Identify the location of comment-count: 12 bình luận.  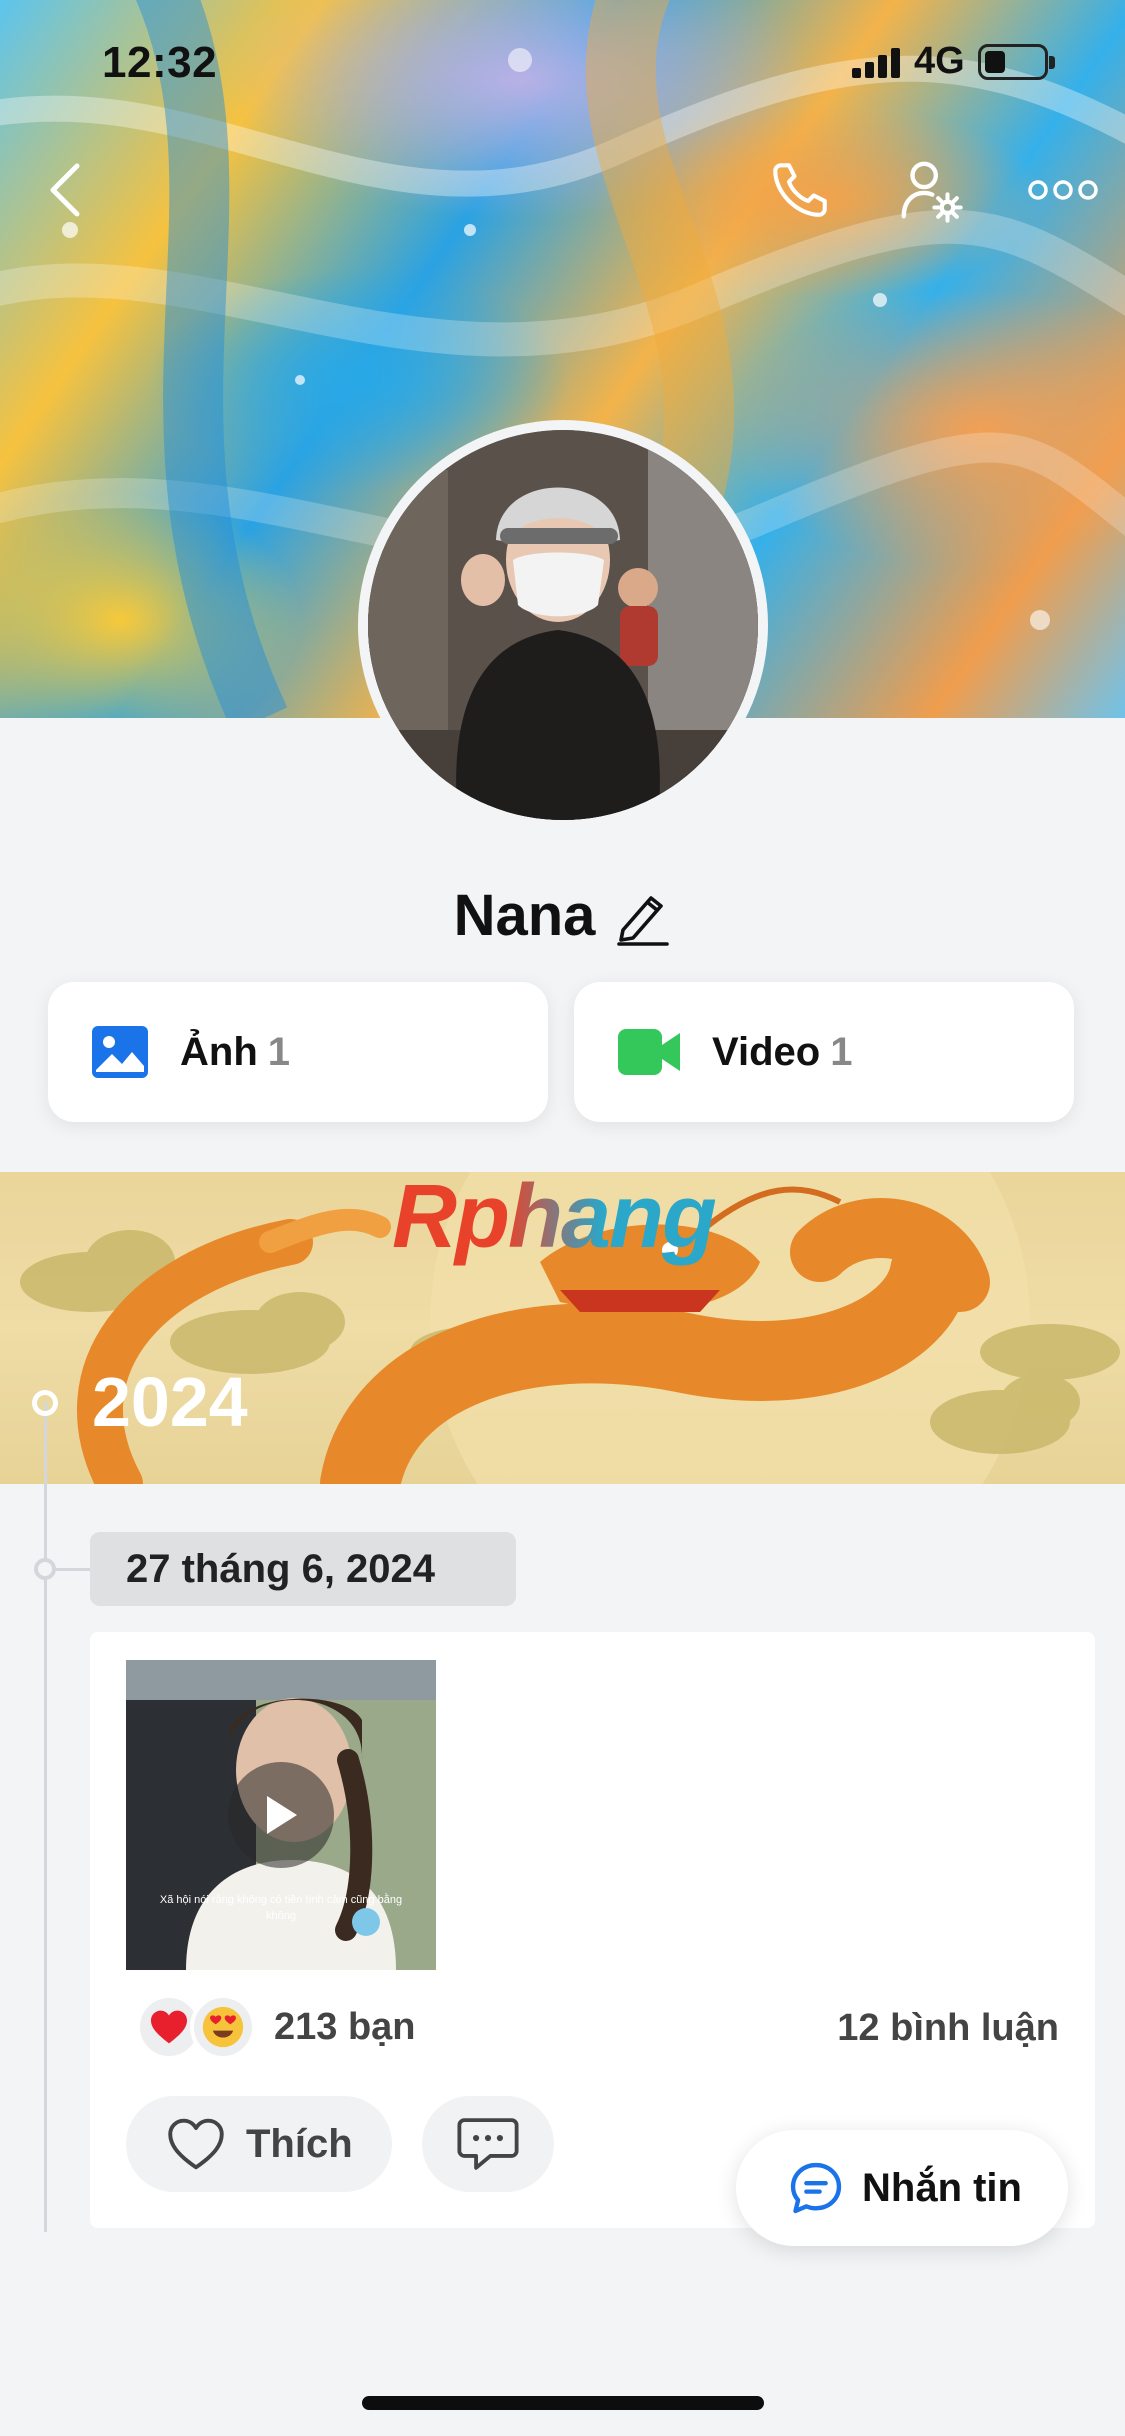
(948, 2028).